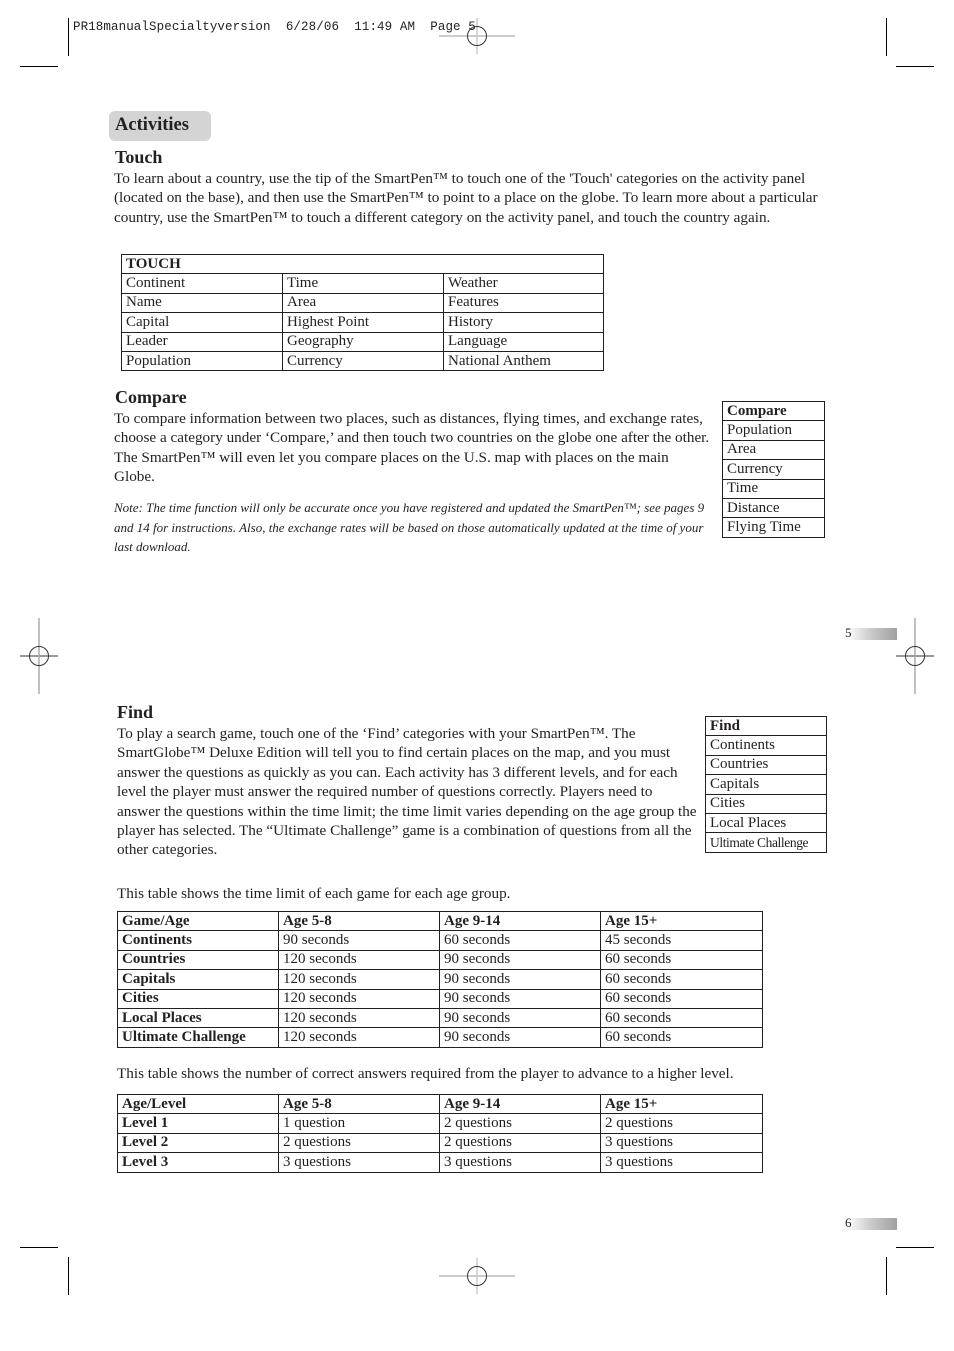  I want to click on table-row: Ultimate Challenge, so click(766, 842).